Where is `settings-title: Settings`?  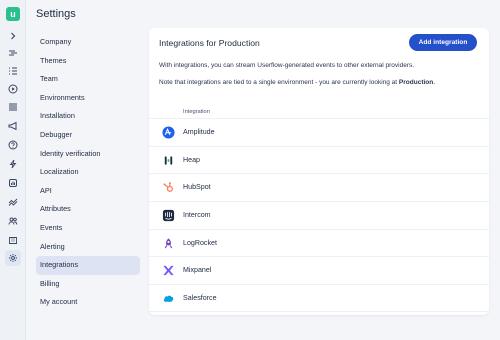 settings-title: Settings is located at coordinates (56, 14).